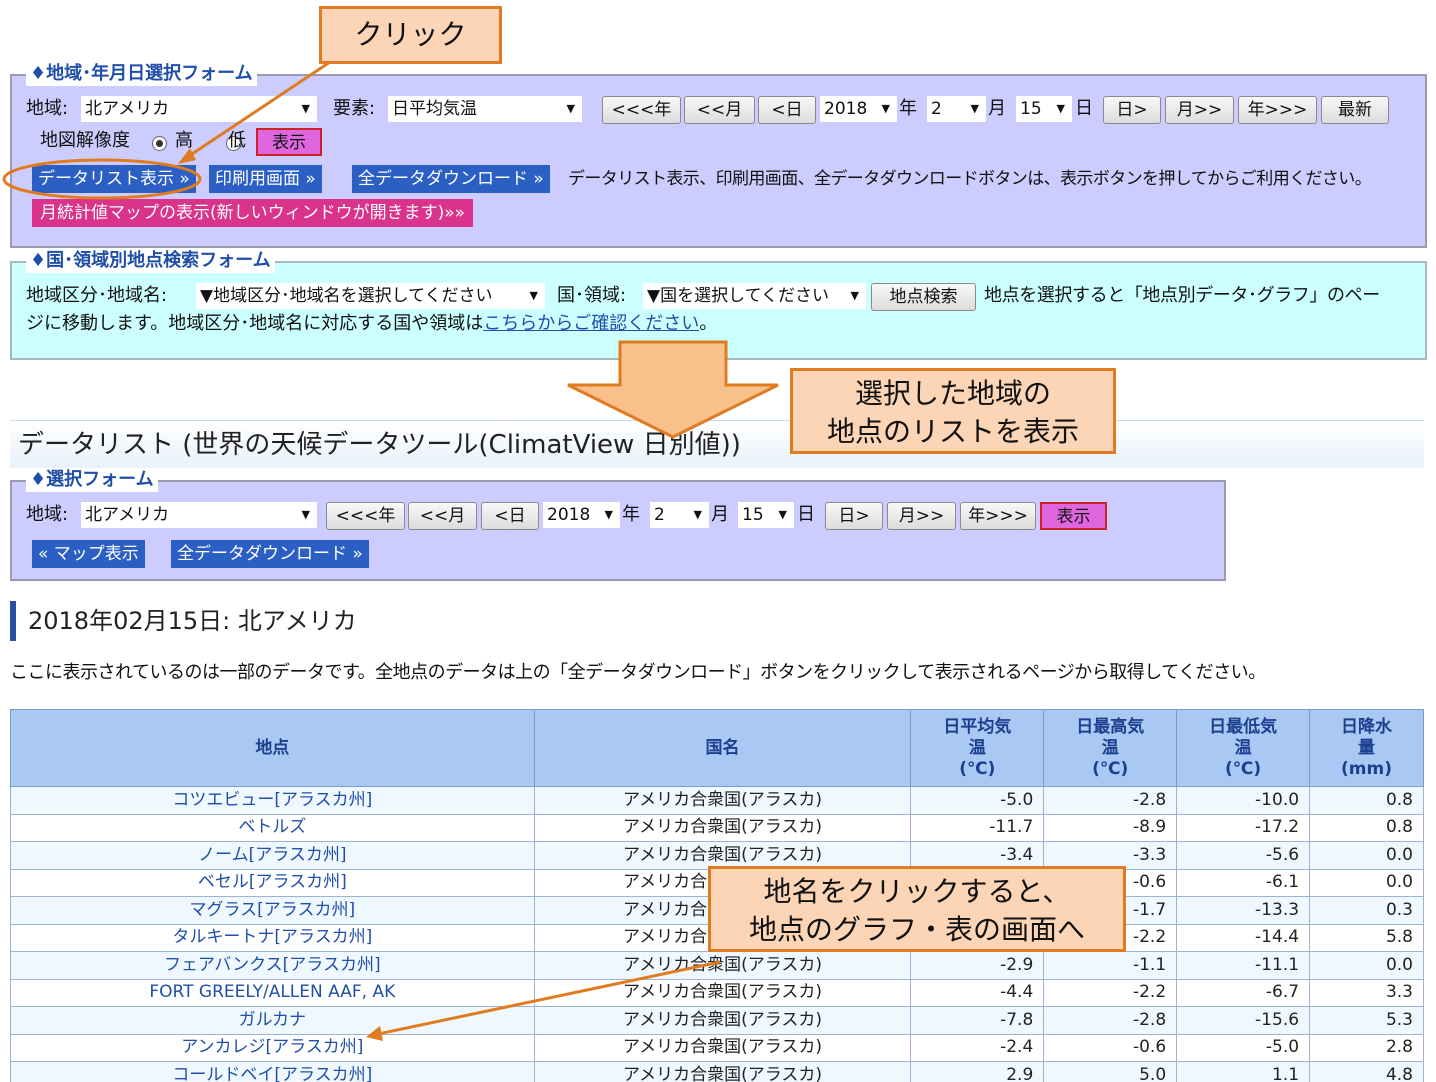 The height and width of the screenshot is (1082, 1436). What do you see at coordinates (187, 156) in the screenshot?
I see `click-pointer-arrowhead` at bounding box center [187, 156].